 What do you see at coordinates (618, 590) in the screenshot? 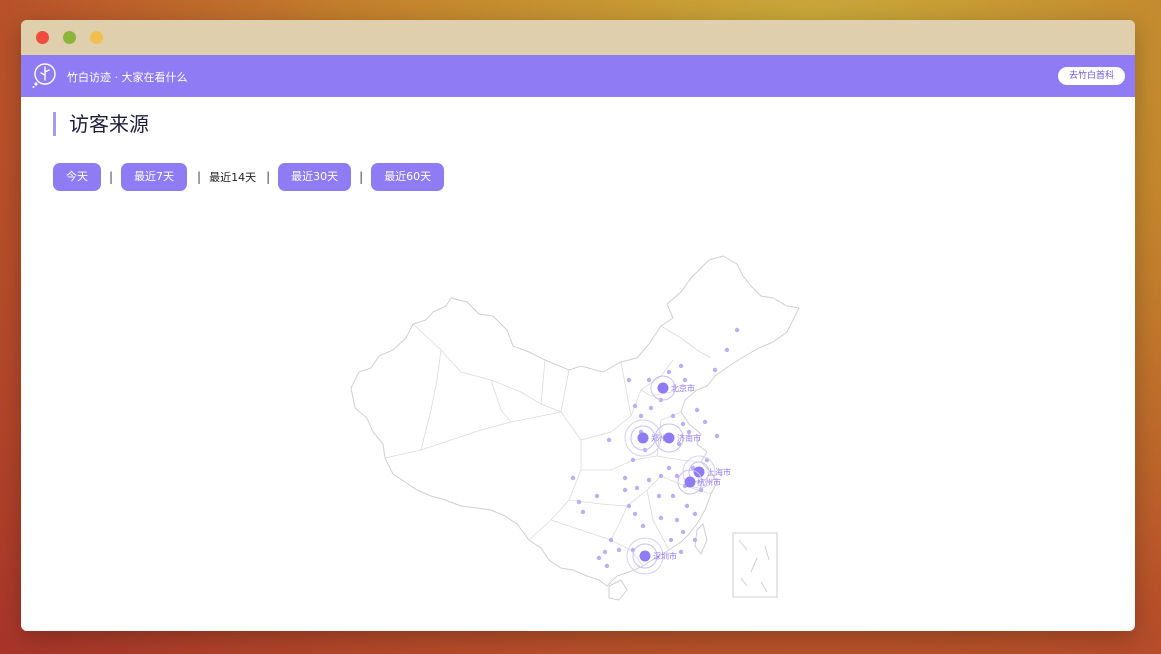
I see `hainan-island` at bounding box center [618, 590].